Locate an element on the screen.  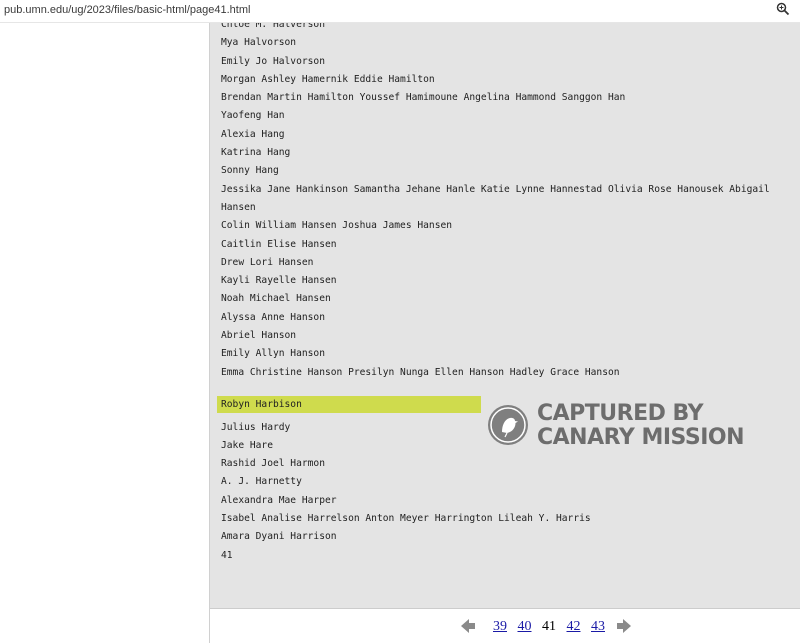
list-item-text: Emily Jo Halvorson is located at coordinates (273, 61).